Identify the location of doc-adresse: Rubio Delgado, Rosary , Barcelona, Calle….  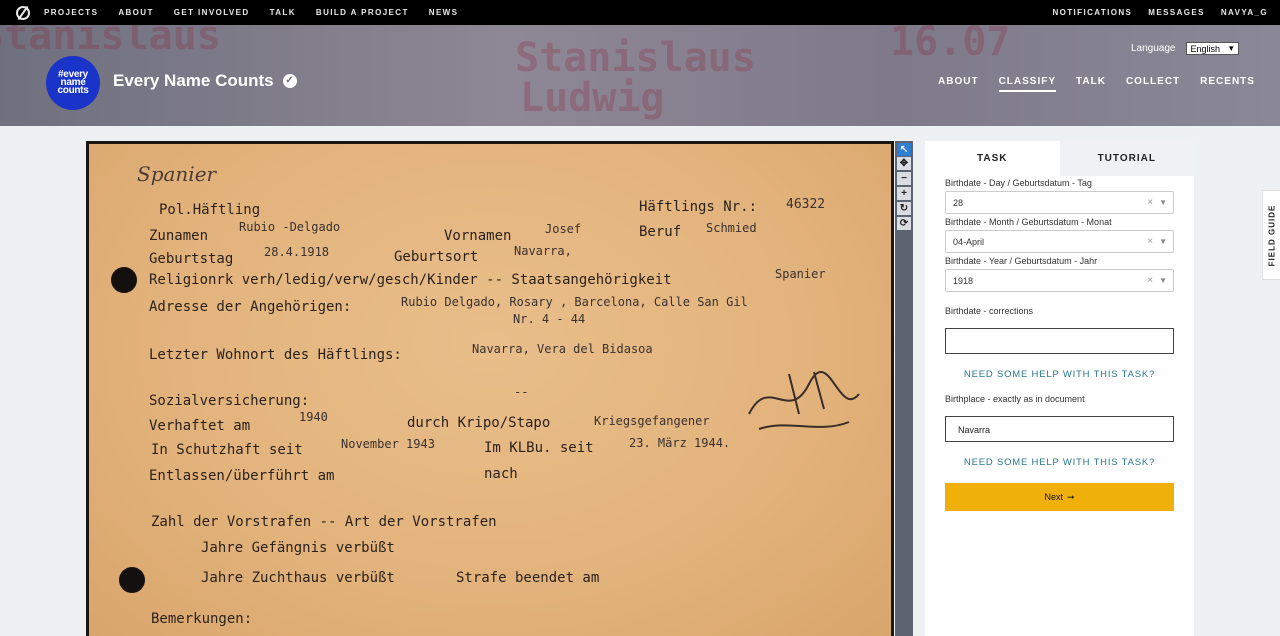
(574, 302).